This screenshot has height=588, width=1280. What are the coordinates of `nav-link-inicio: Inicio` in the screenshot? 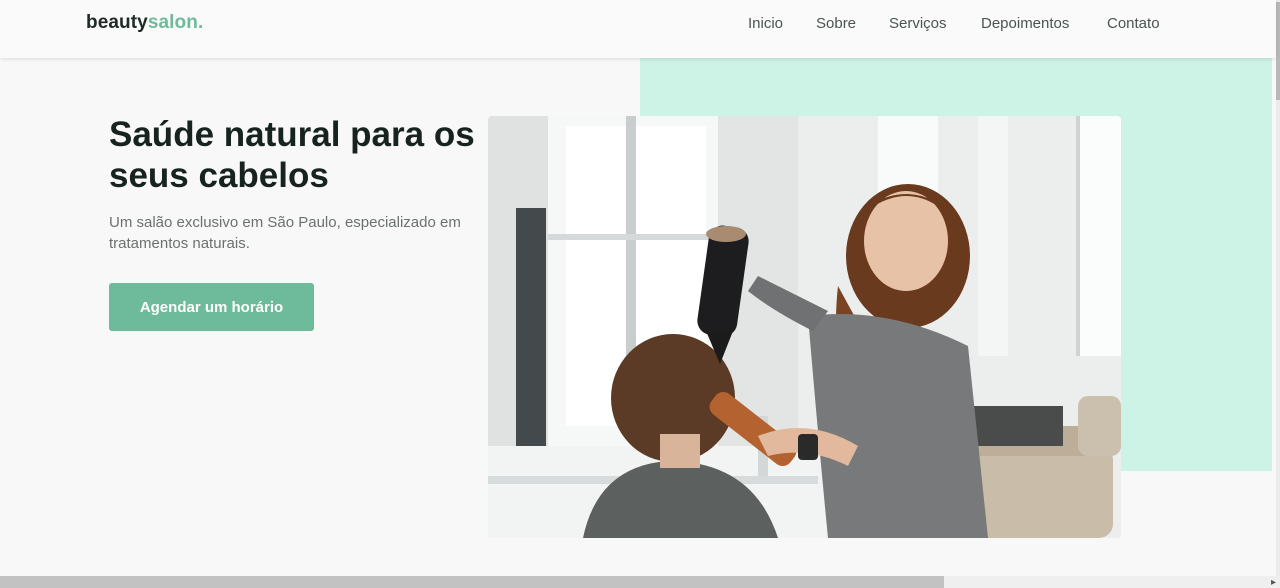 It's located at (765, 23).